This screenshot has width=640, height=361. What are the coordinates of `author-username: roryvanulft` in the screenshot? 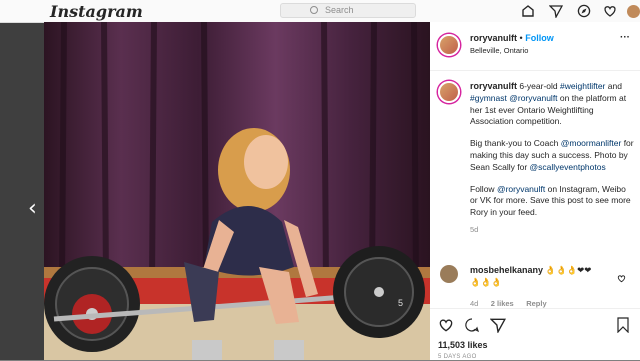 It's located at (493, 38).